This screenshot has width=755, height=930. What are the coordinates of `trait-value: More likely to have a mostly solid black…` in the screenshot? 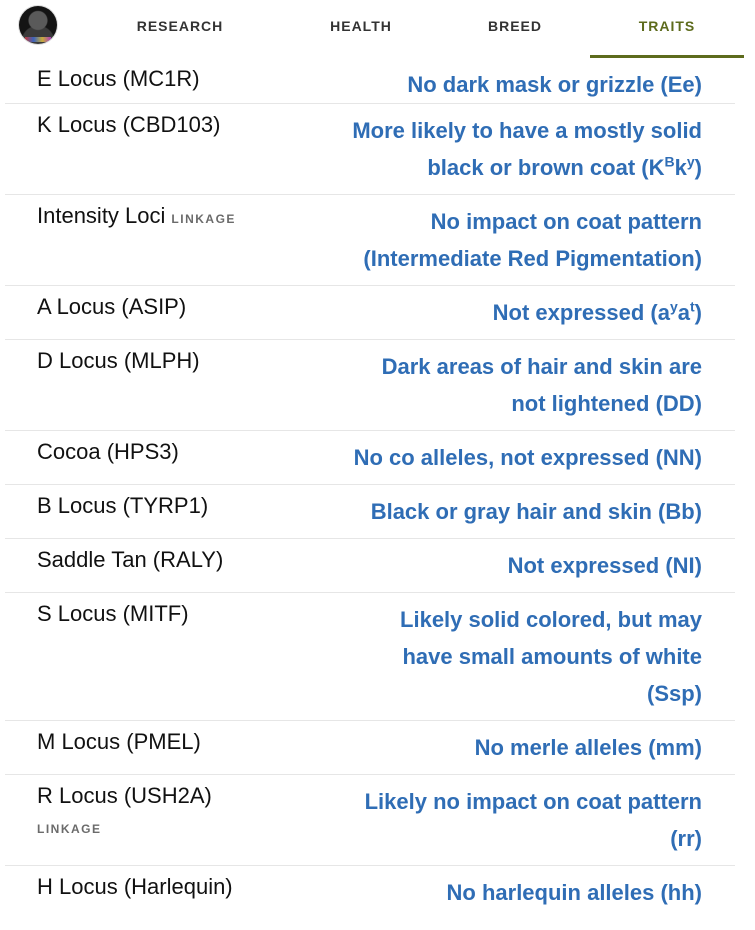 It's located at (512, 149).